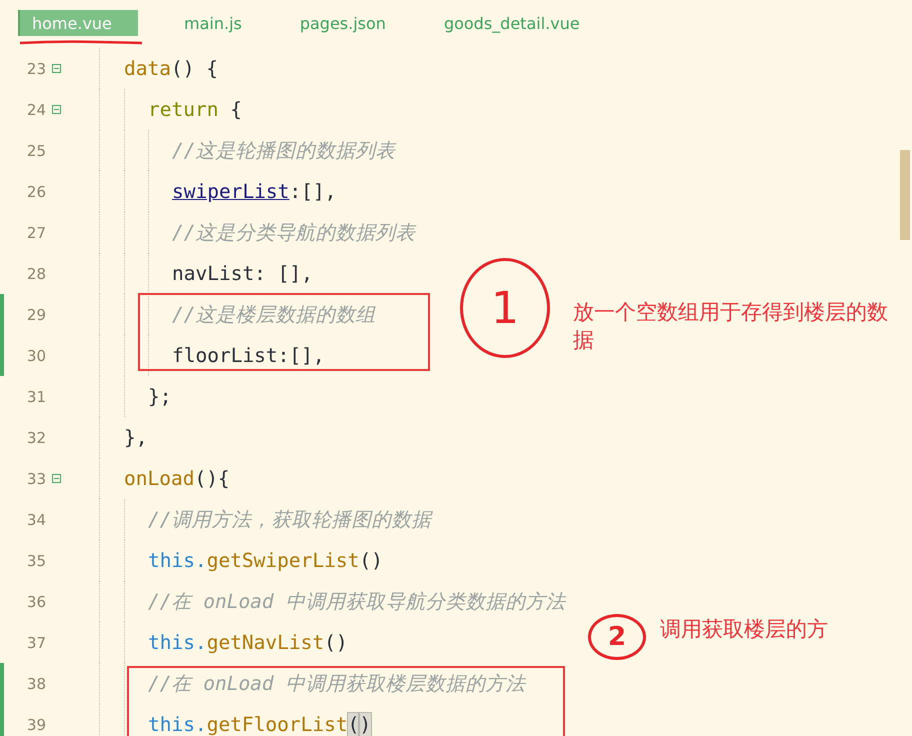 The image size is (912, 736). What do you see at coordinates (290, 520) in the screenshot?
I see `code-comment: //调用方法，获取轮播图的数据` at bounding box center [290, 520].